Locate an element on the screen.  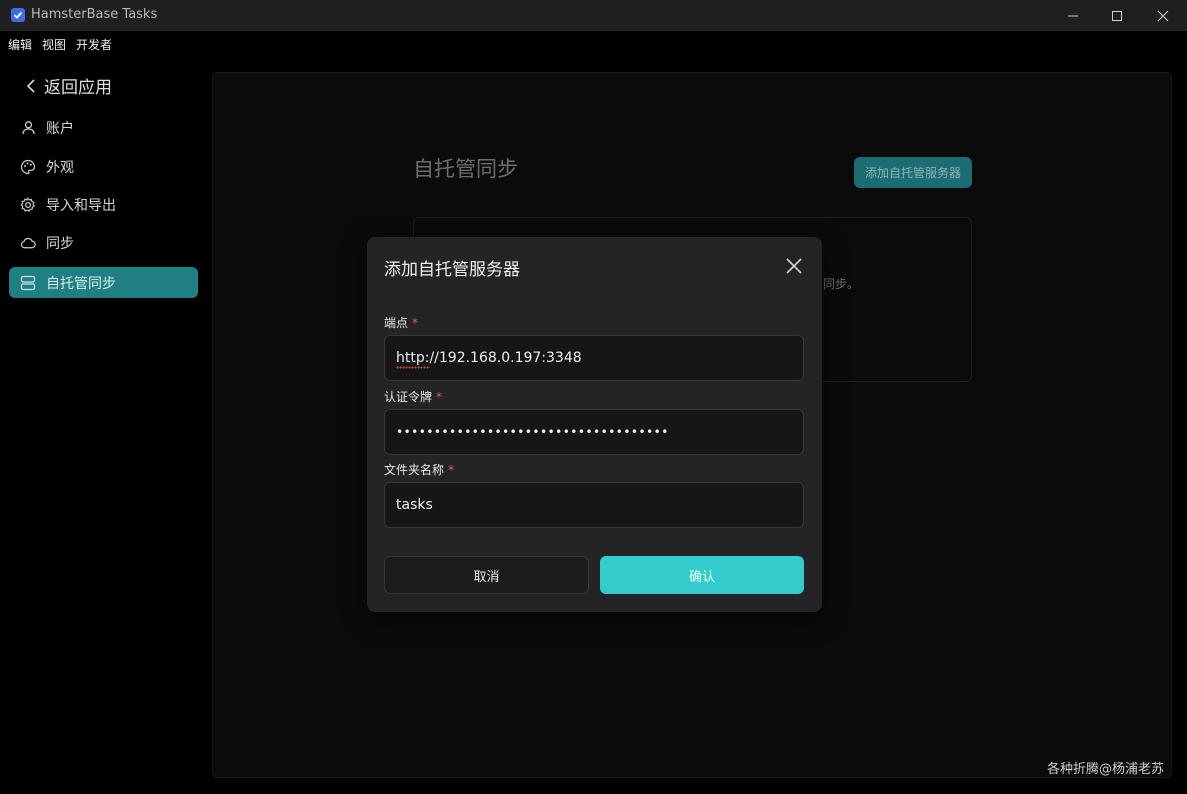
palette-icon is located at coordinates (28, 167).